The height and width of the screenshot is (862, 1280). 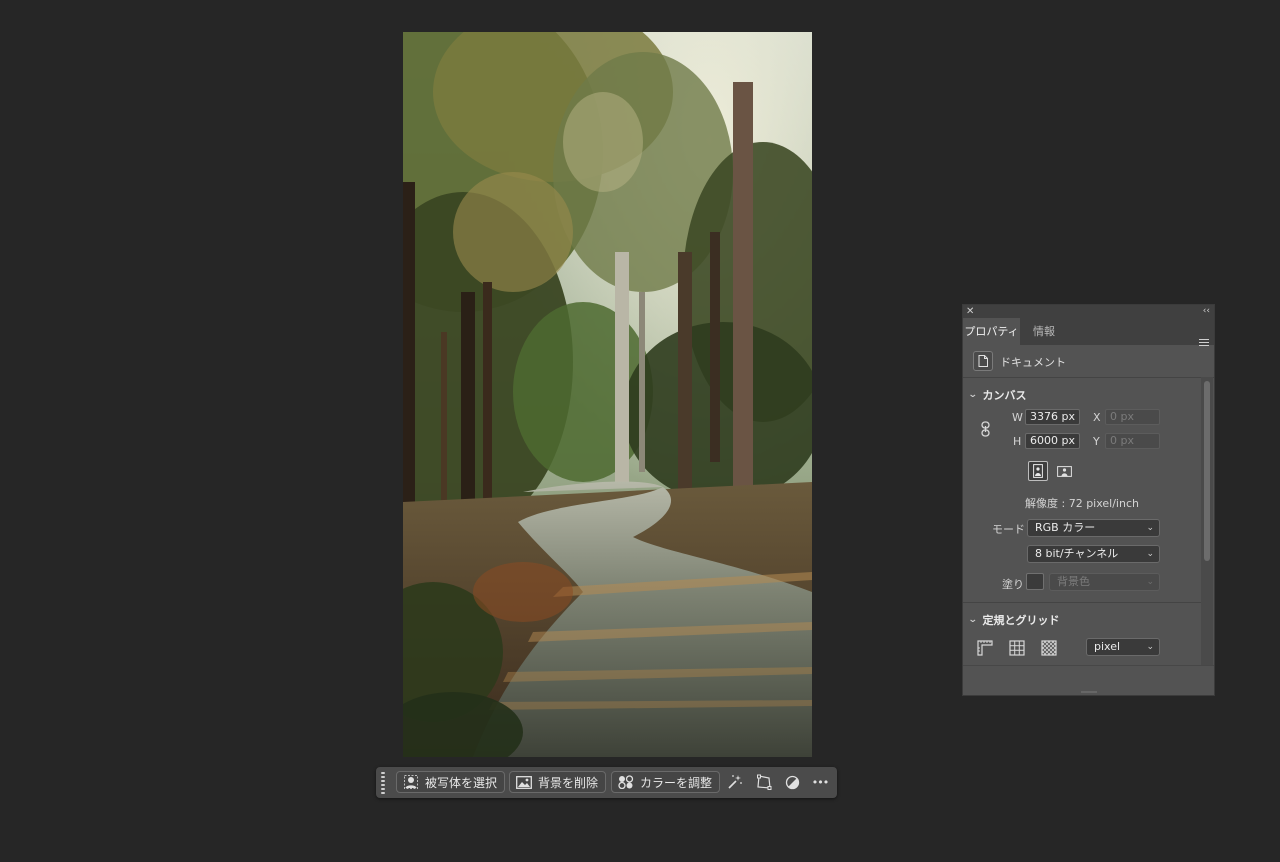 What do you see at coordinates (1207, 471) in the screenshot?
I see `scrollbar-thumb` at bounding box center [1207, 471].